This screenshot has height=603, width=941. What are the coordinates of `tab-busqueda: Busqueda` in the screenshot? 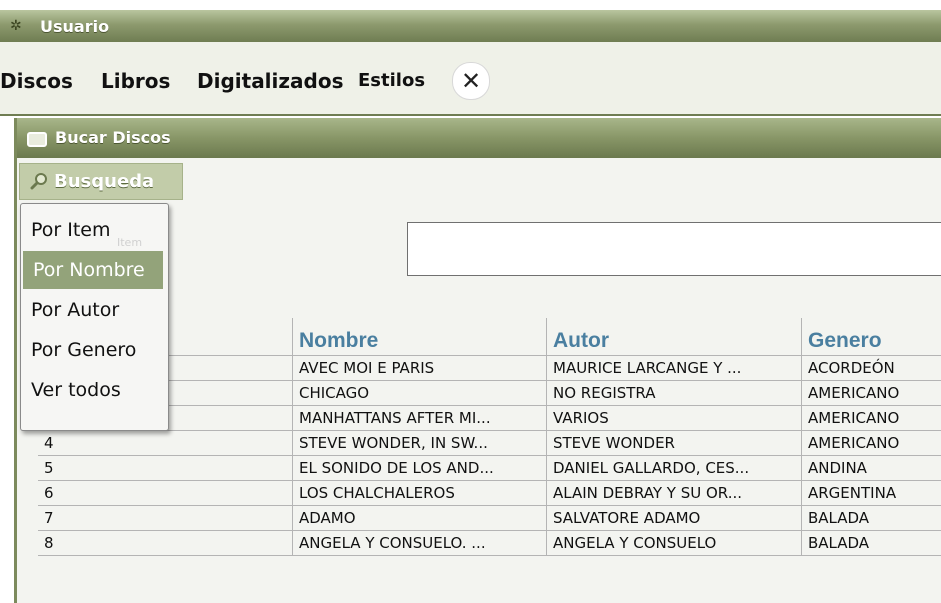 It's located at (101, 181).